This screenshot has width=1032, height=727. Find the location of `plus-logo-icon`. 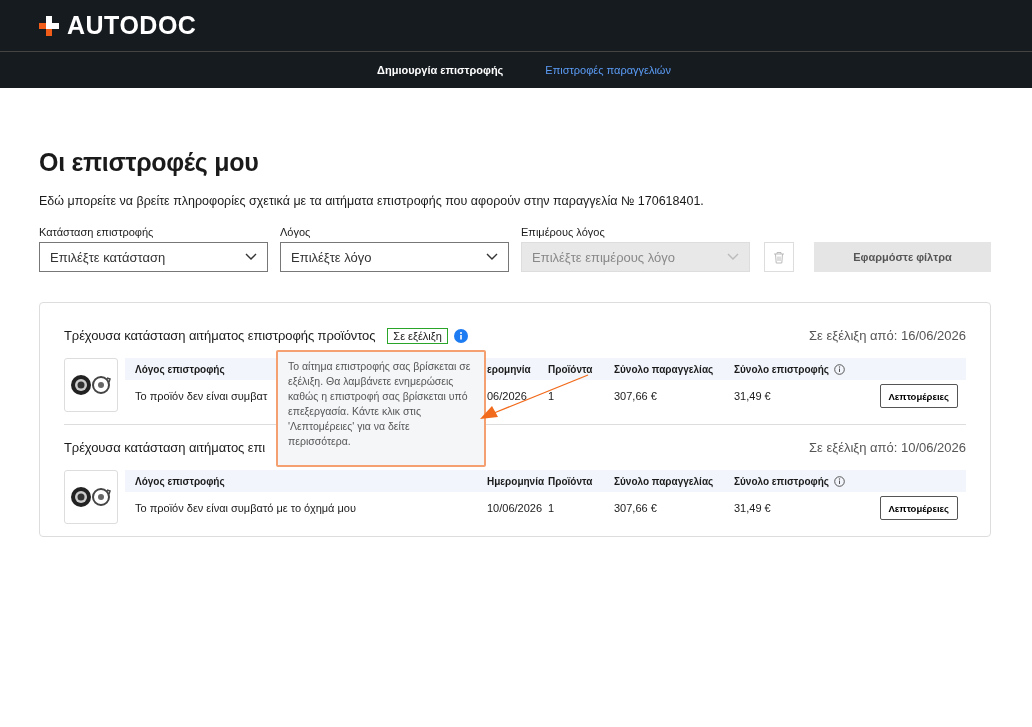

plus-logo-icon is located at coordinates (49, 25).